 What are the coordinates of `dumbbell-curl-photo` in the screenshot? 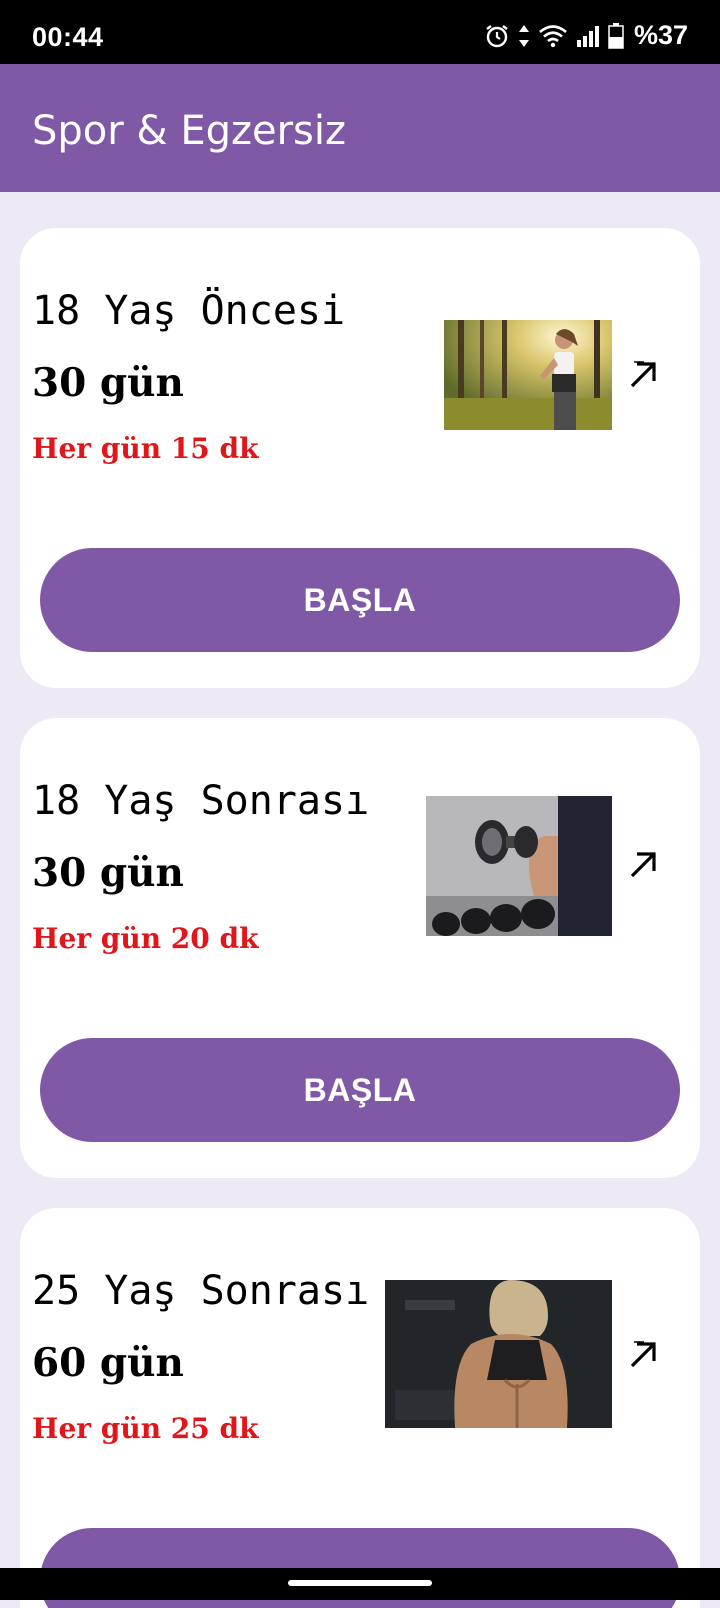 It's located at (519, 866).